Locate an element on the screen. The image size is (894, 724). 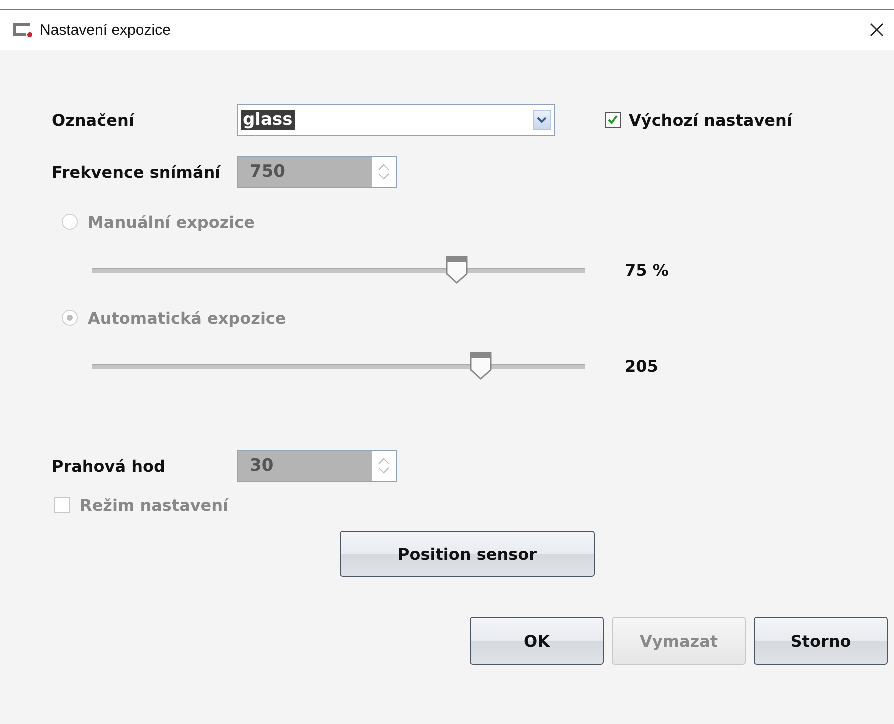
dropdown-icon is located at coordinates (542, 120).